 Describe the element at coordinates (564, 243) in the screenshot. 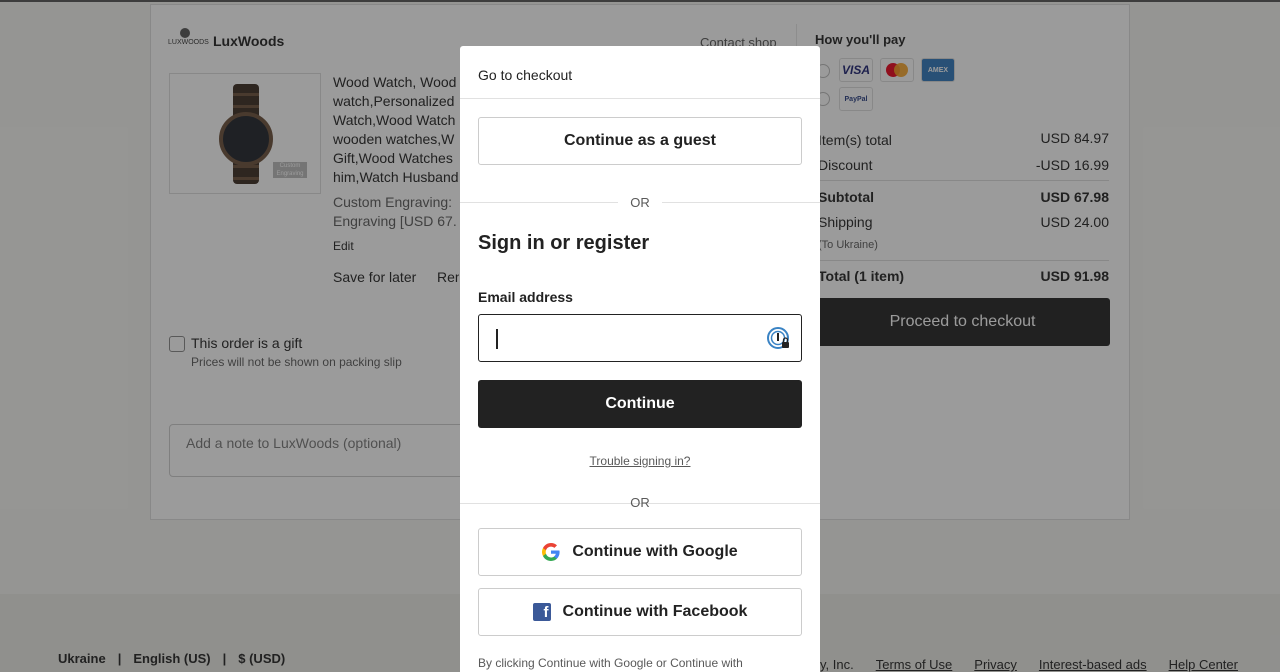

I see `signin-title: Sign in or register` at that location.